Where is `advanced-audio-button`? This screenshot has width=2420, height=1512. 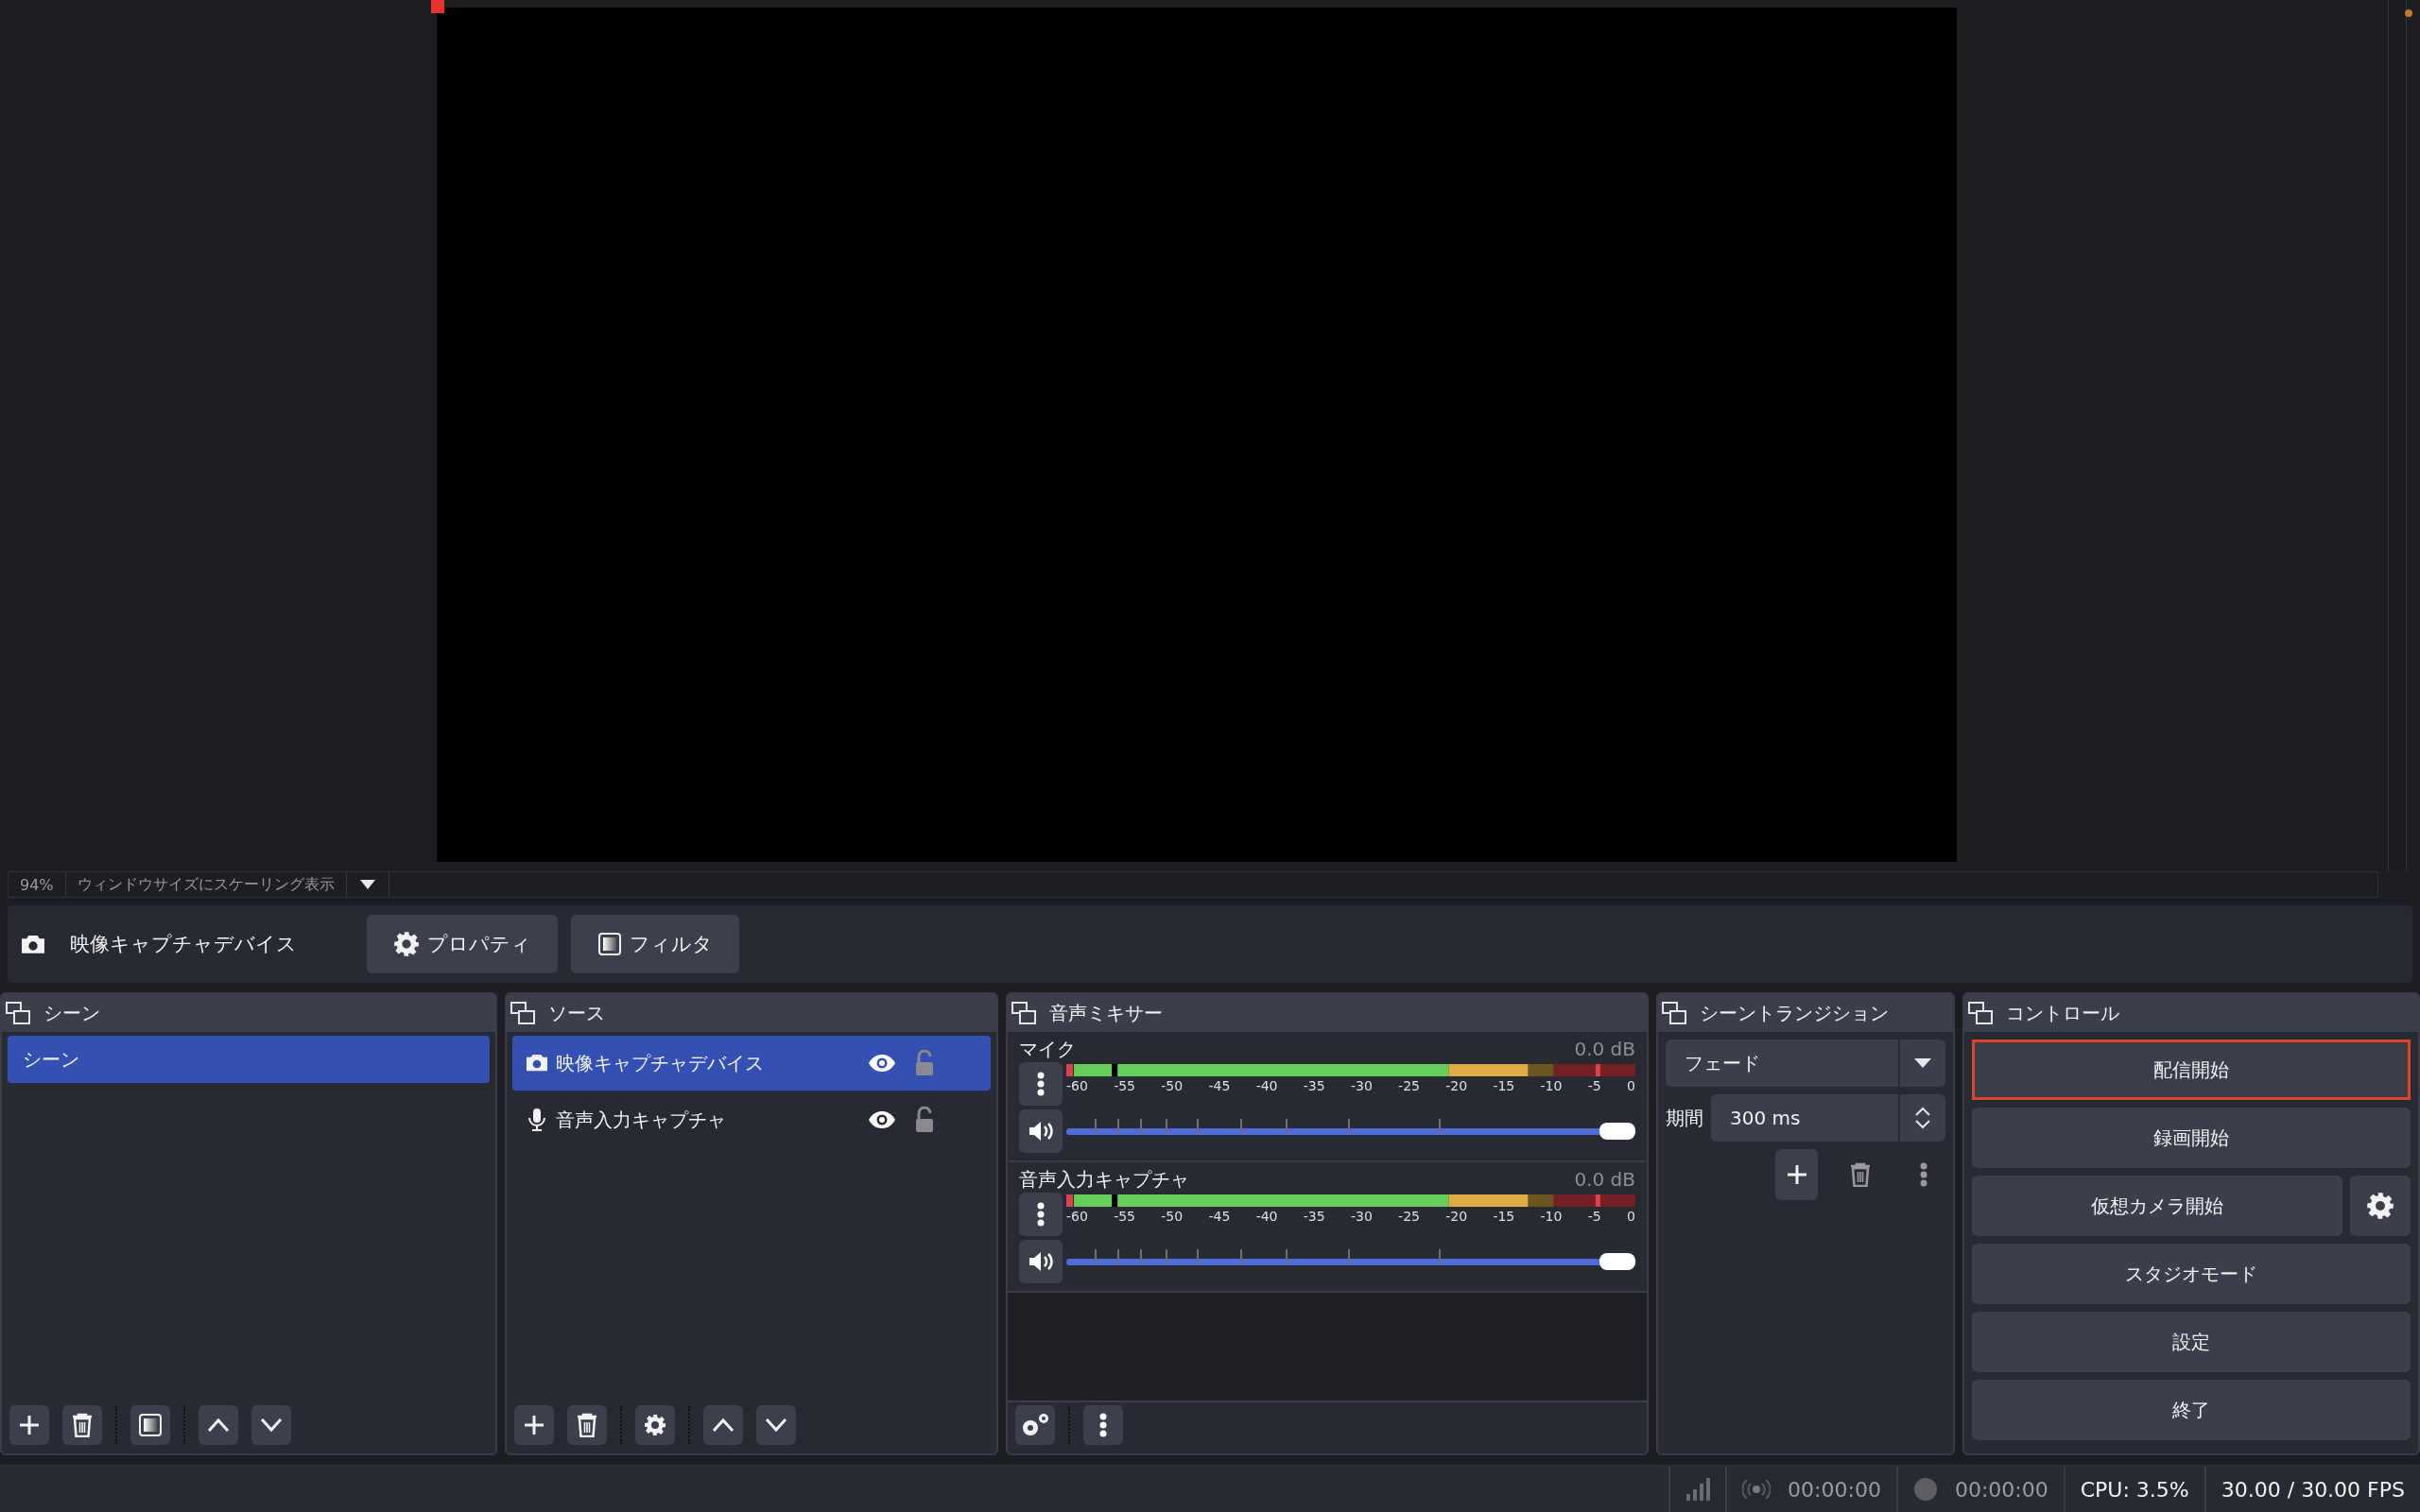
advanced-audio-button is located at coordinates (1035, 1425).